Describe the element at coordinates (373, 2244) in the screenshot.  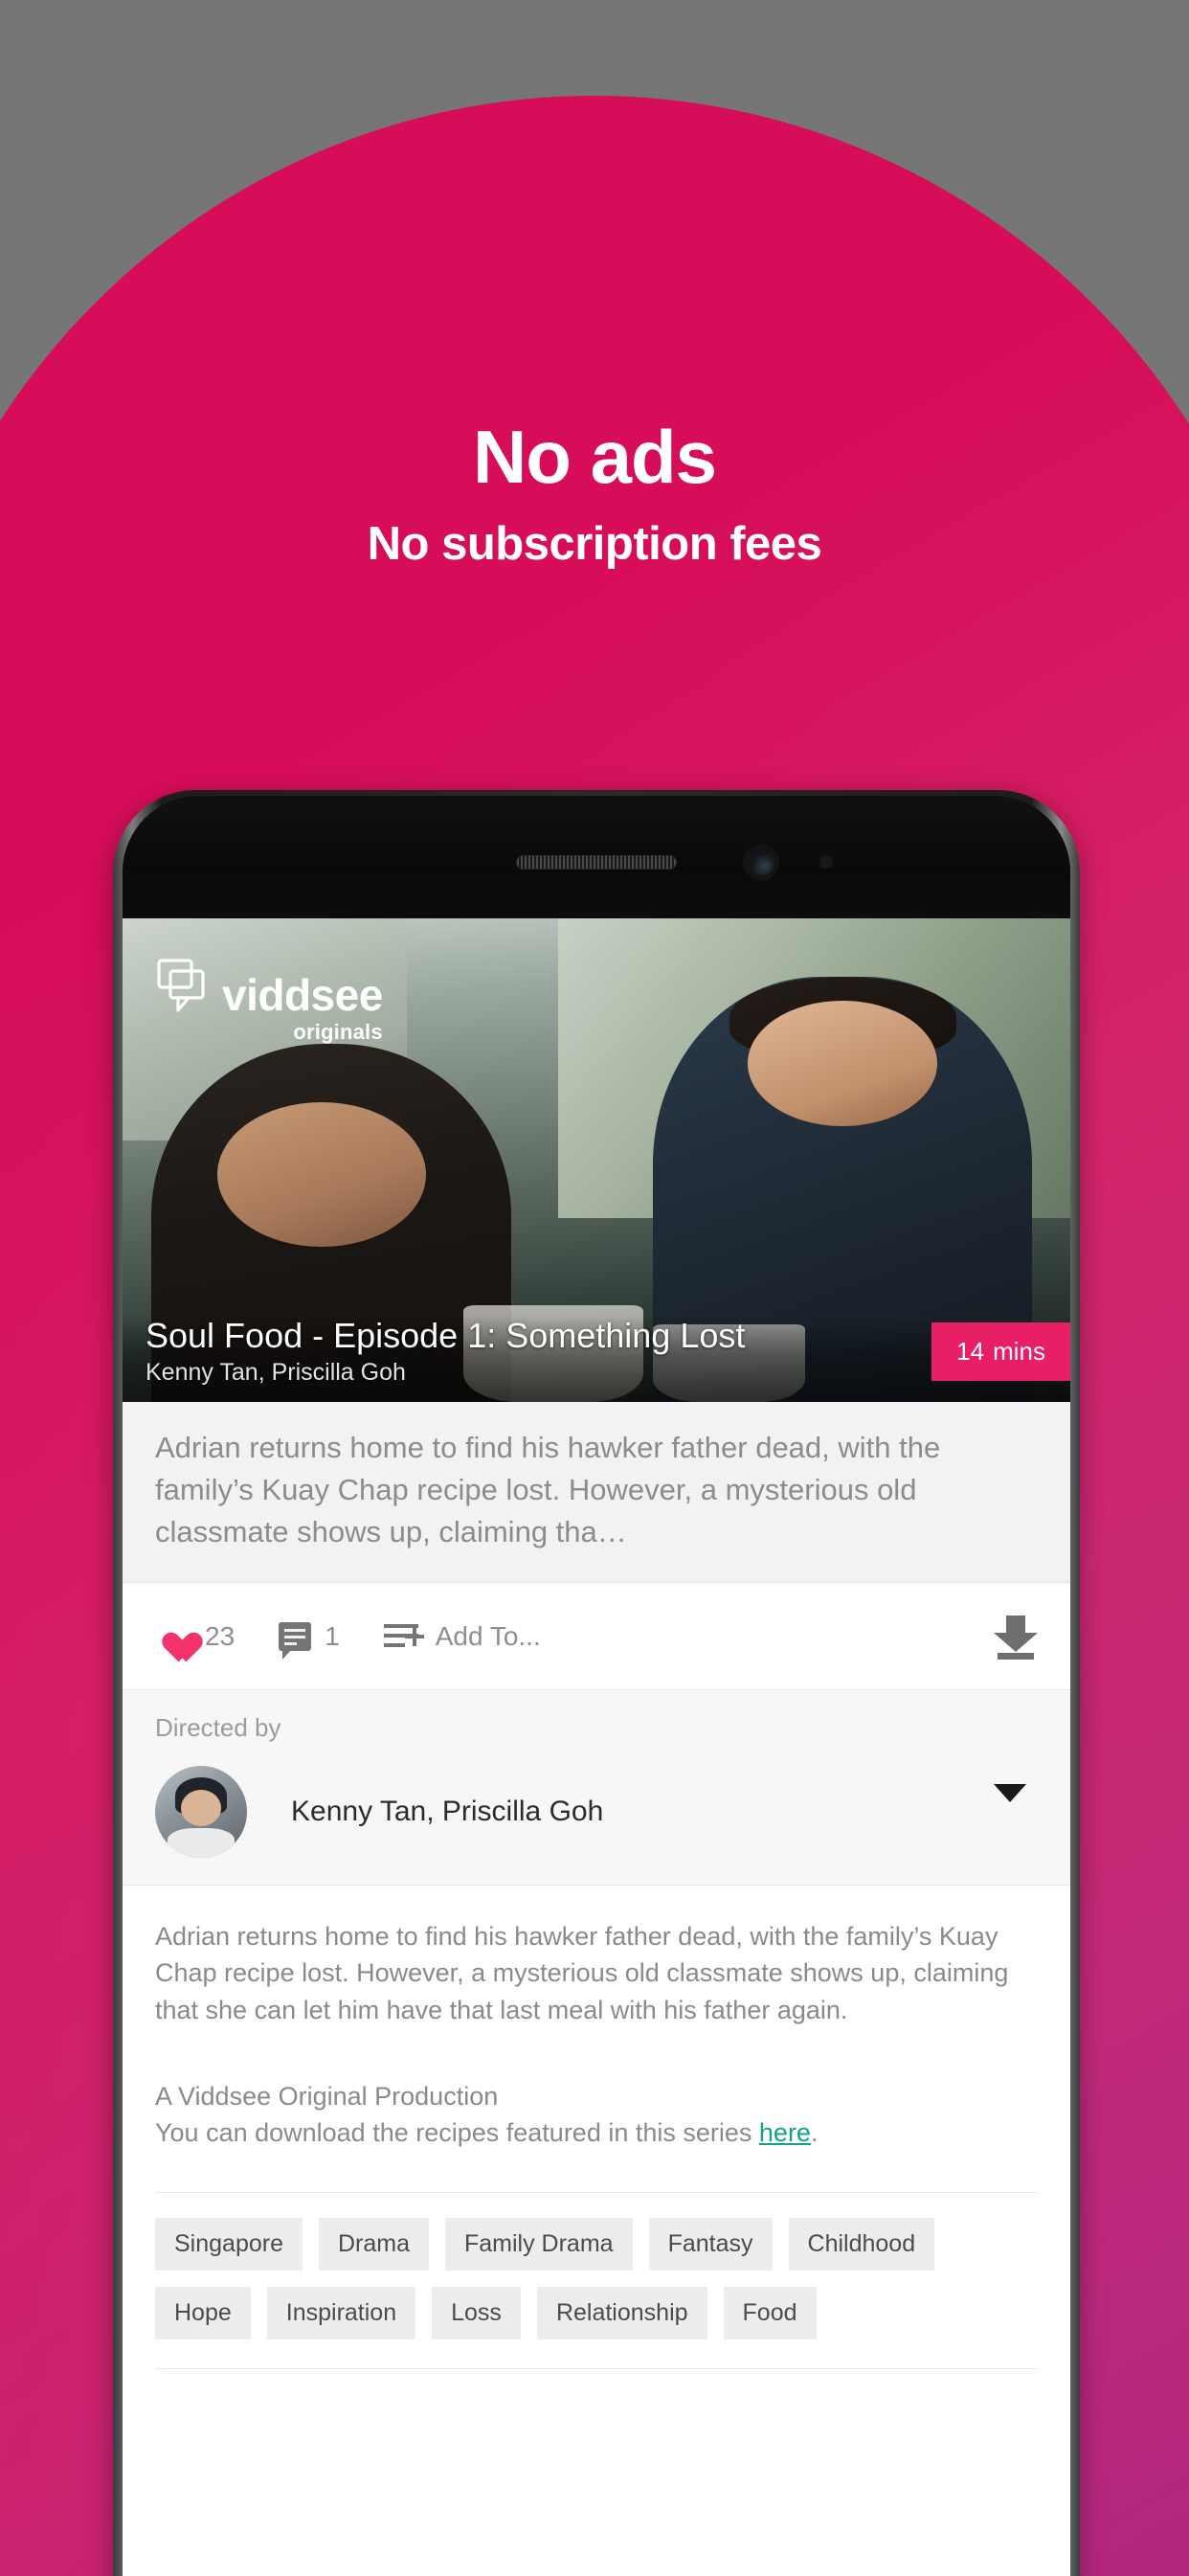
I see `tag-chip: Drama` at that location.